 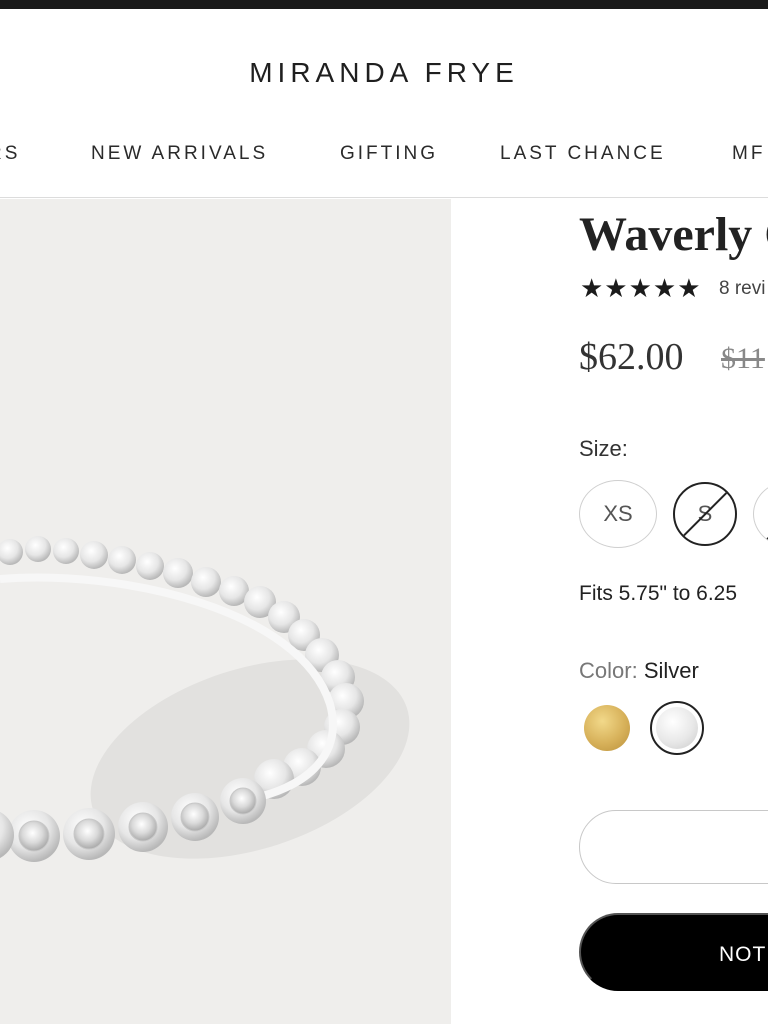 What do you see at coordinates (603, 448) in the screenshot?
I see `size-label: Size:` at bounding box center [603, 448].